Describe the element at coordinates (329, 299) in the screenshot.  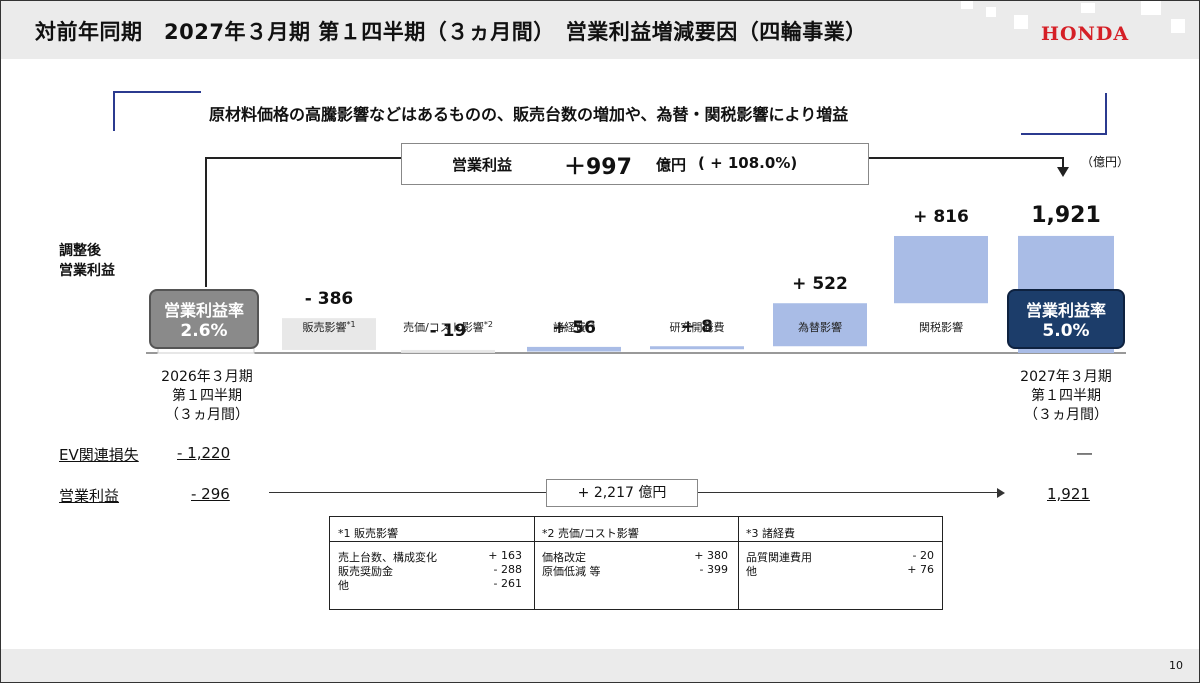
I see `bar-value-label-1: - 386` at that location.